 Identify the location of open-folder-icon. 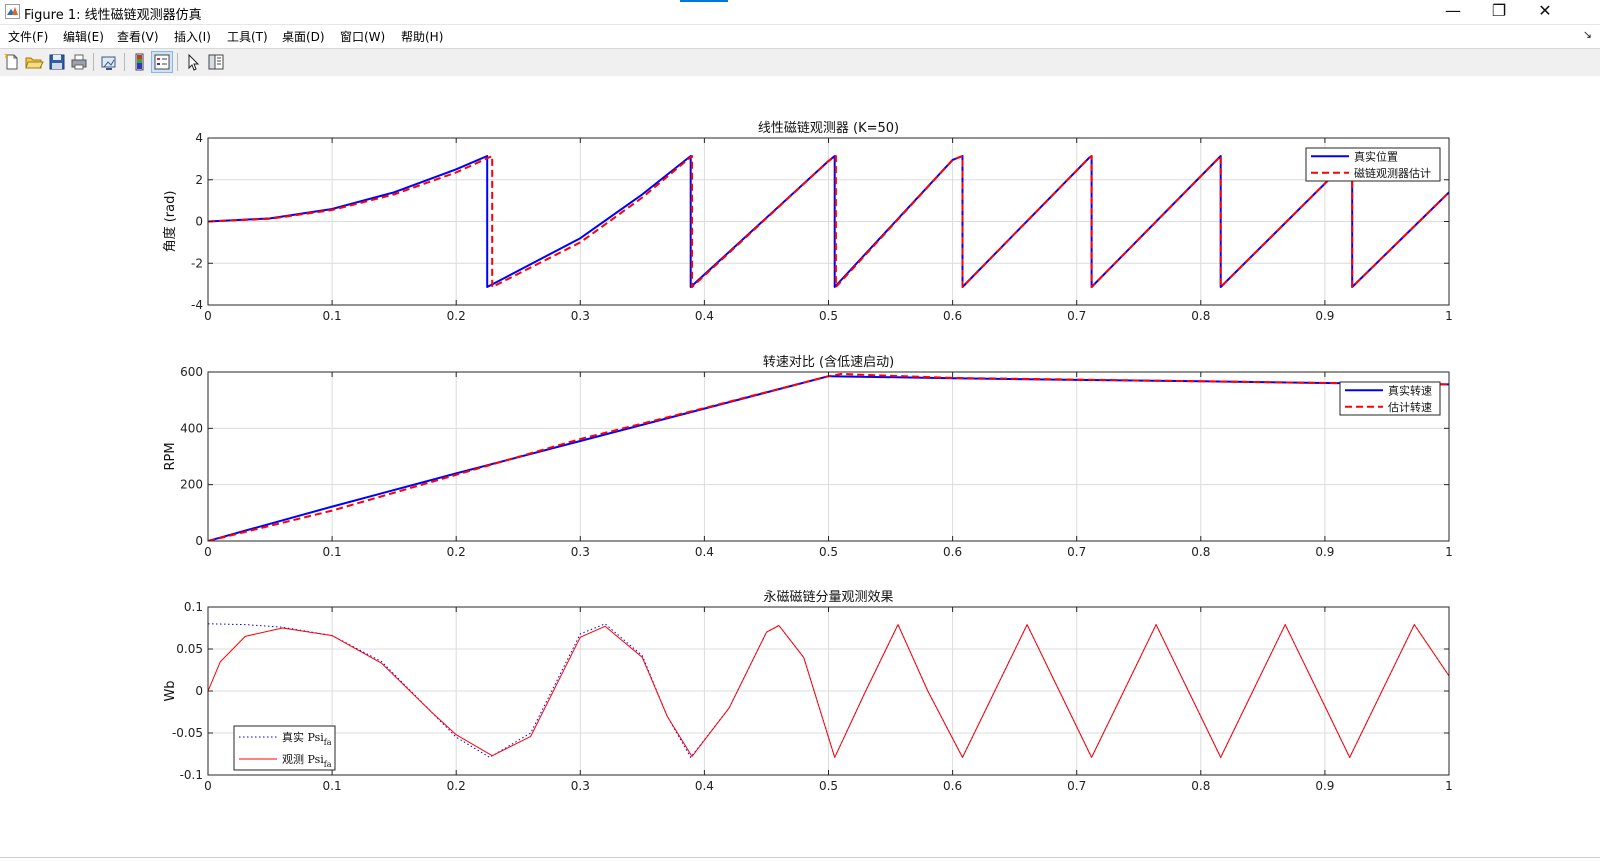
(34, 63).